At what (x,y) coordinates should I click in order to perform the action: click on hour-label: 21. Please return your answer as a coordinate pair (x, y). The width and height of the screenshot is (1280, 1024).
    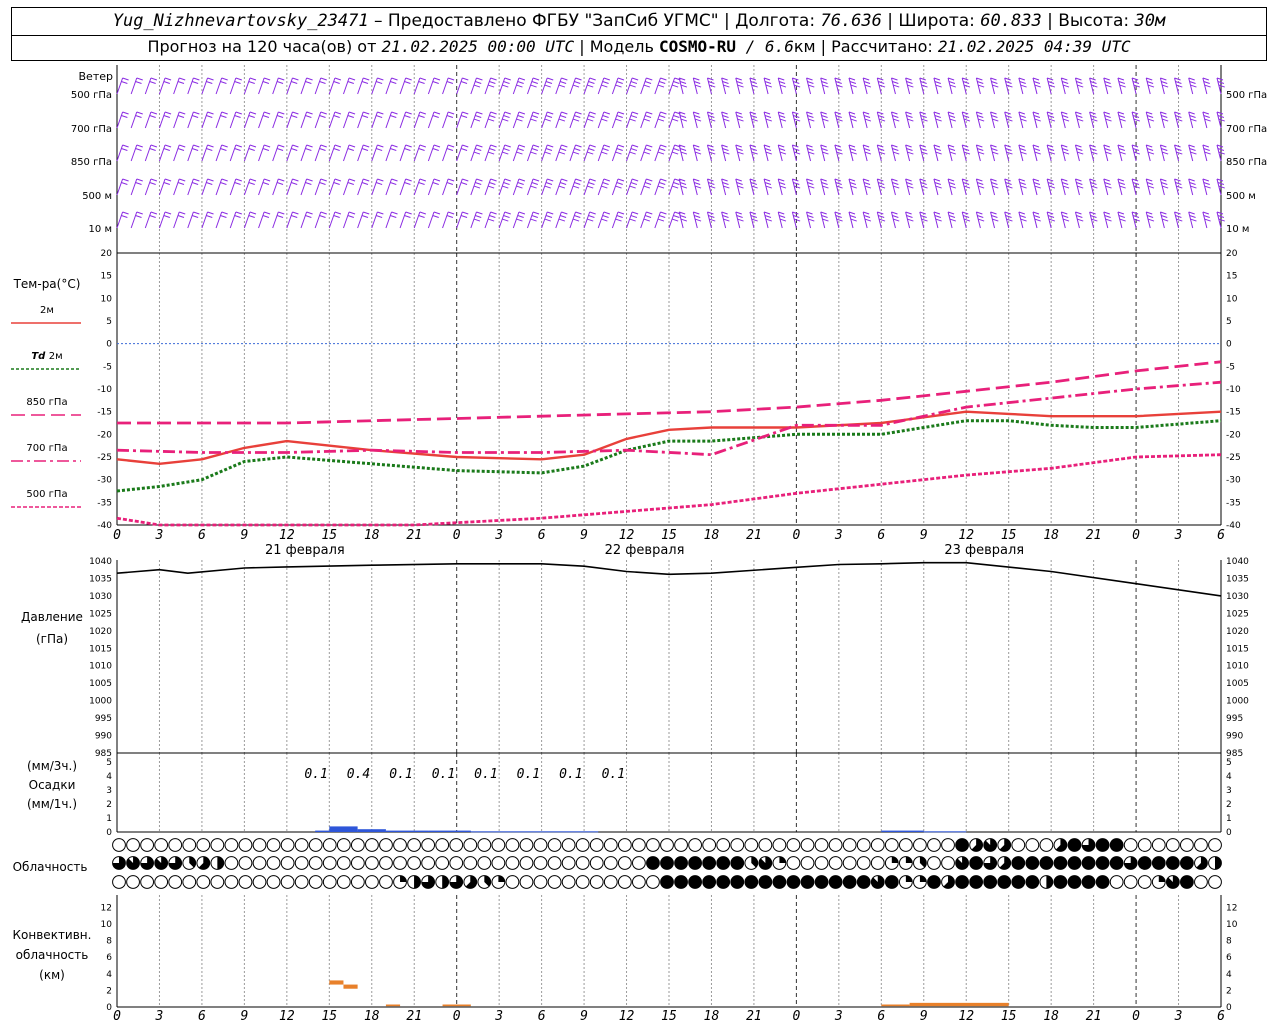
    Looking at the image, I should click on (754, 535).